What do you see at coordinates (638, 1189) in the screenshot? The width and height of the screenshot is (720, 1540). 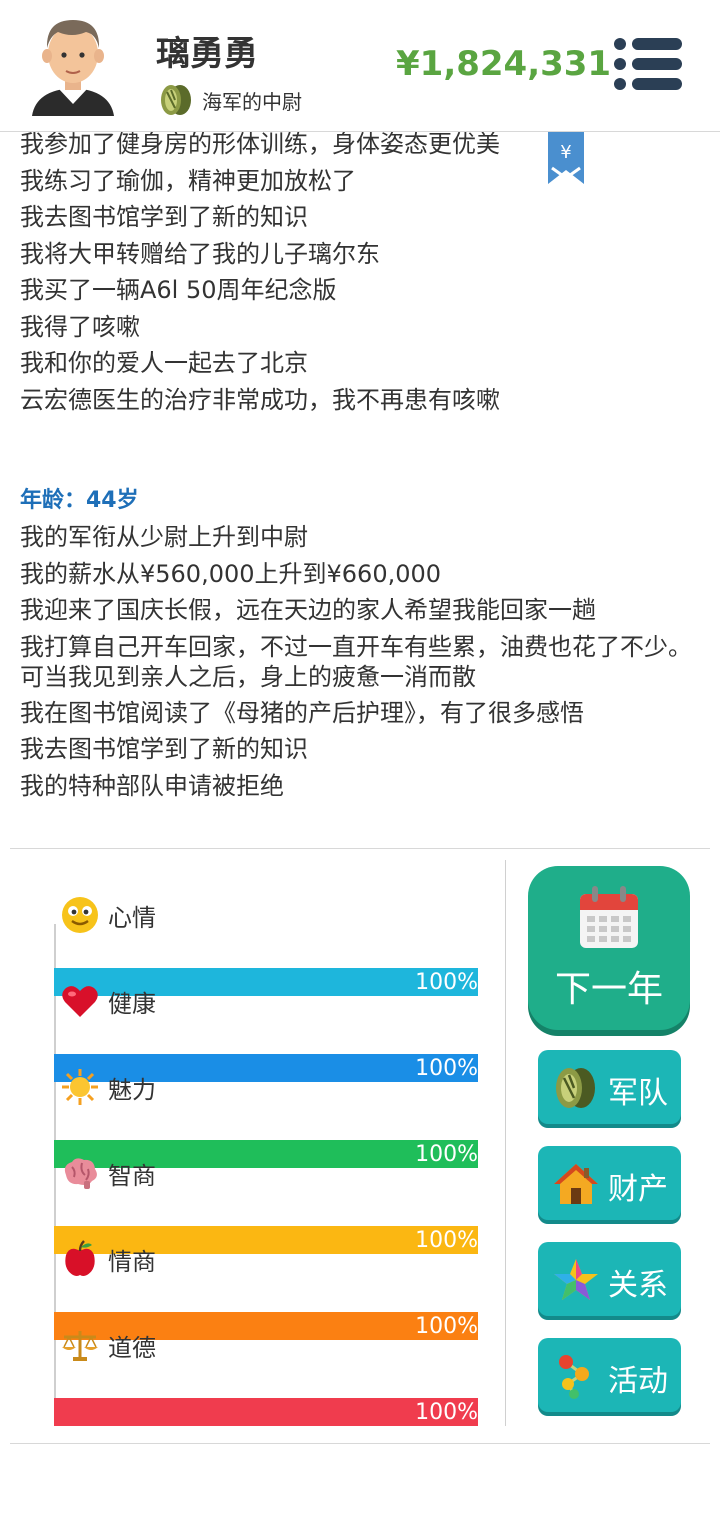 I see `assets-label: 财产` at bounding box center [638, 1189].